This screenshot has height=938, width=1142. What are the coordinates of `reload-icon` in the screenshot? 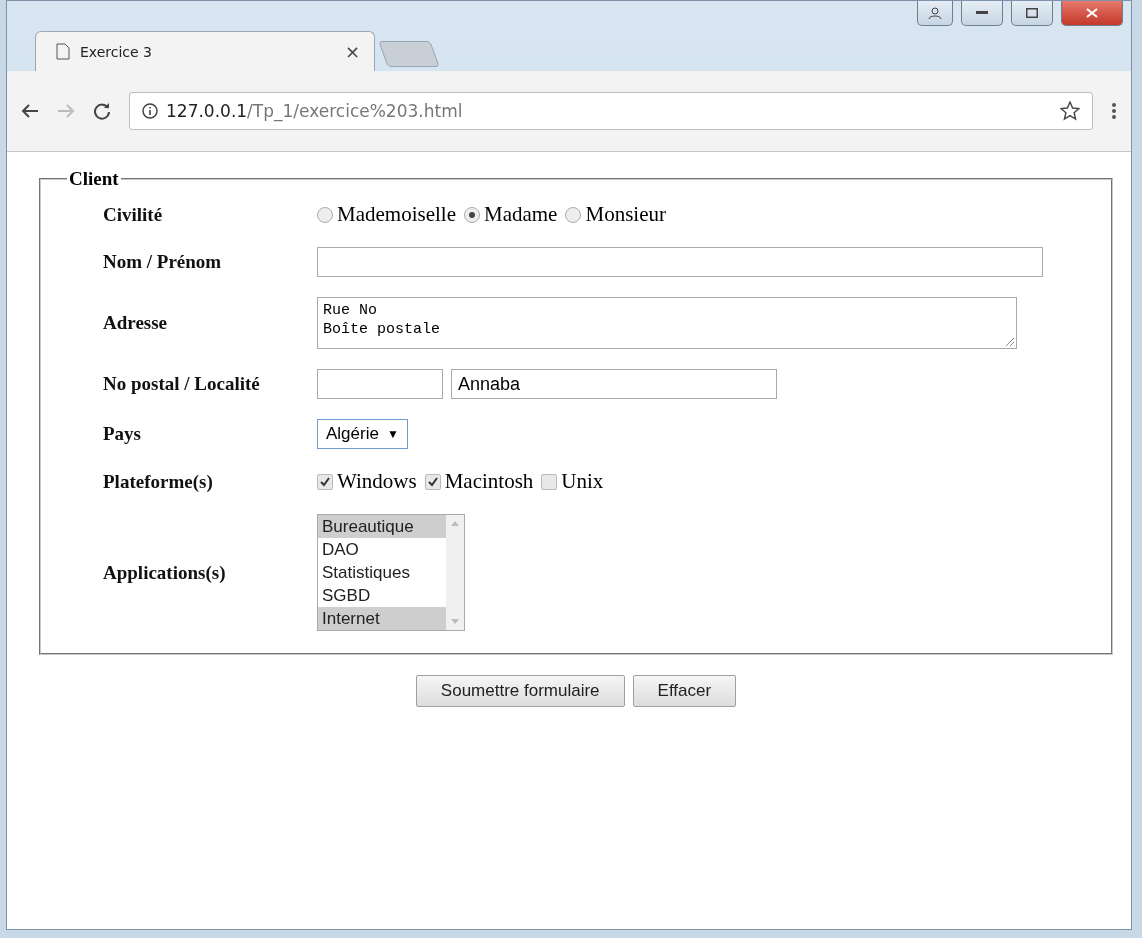 It's located at (102, 111).